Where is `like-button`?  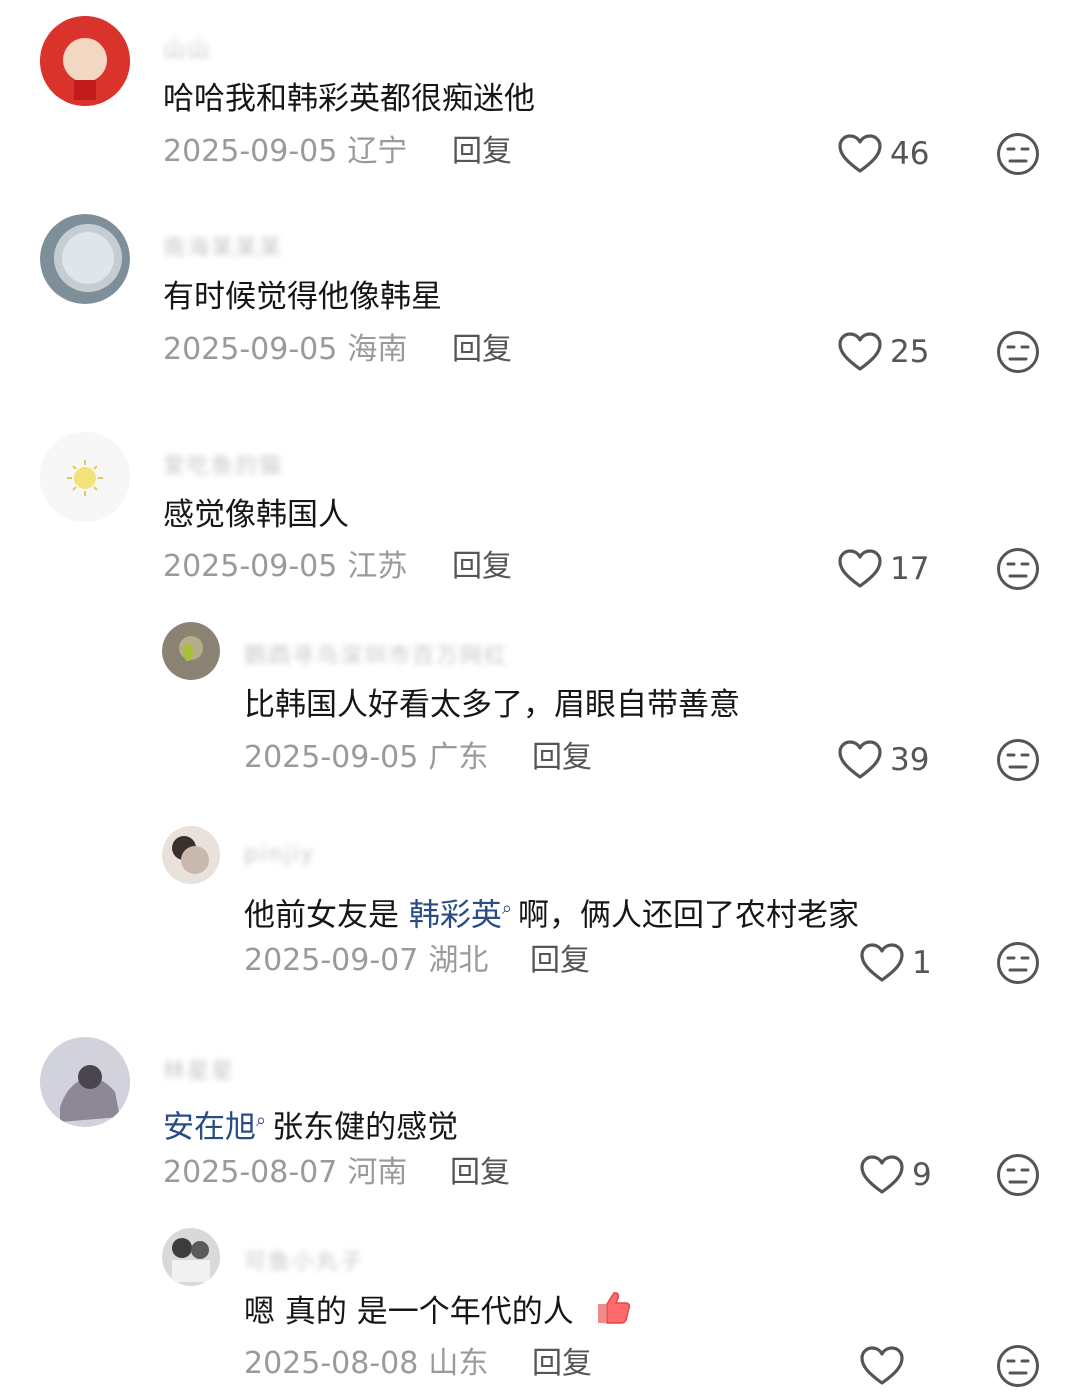 like-button is located at coordinates (886, 1366).